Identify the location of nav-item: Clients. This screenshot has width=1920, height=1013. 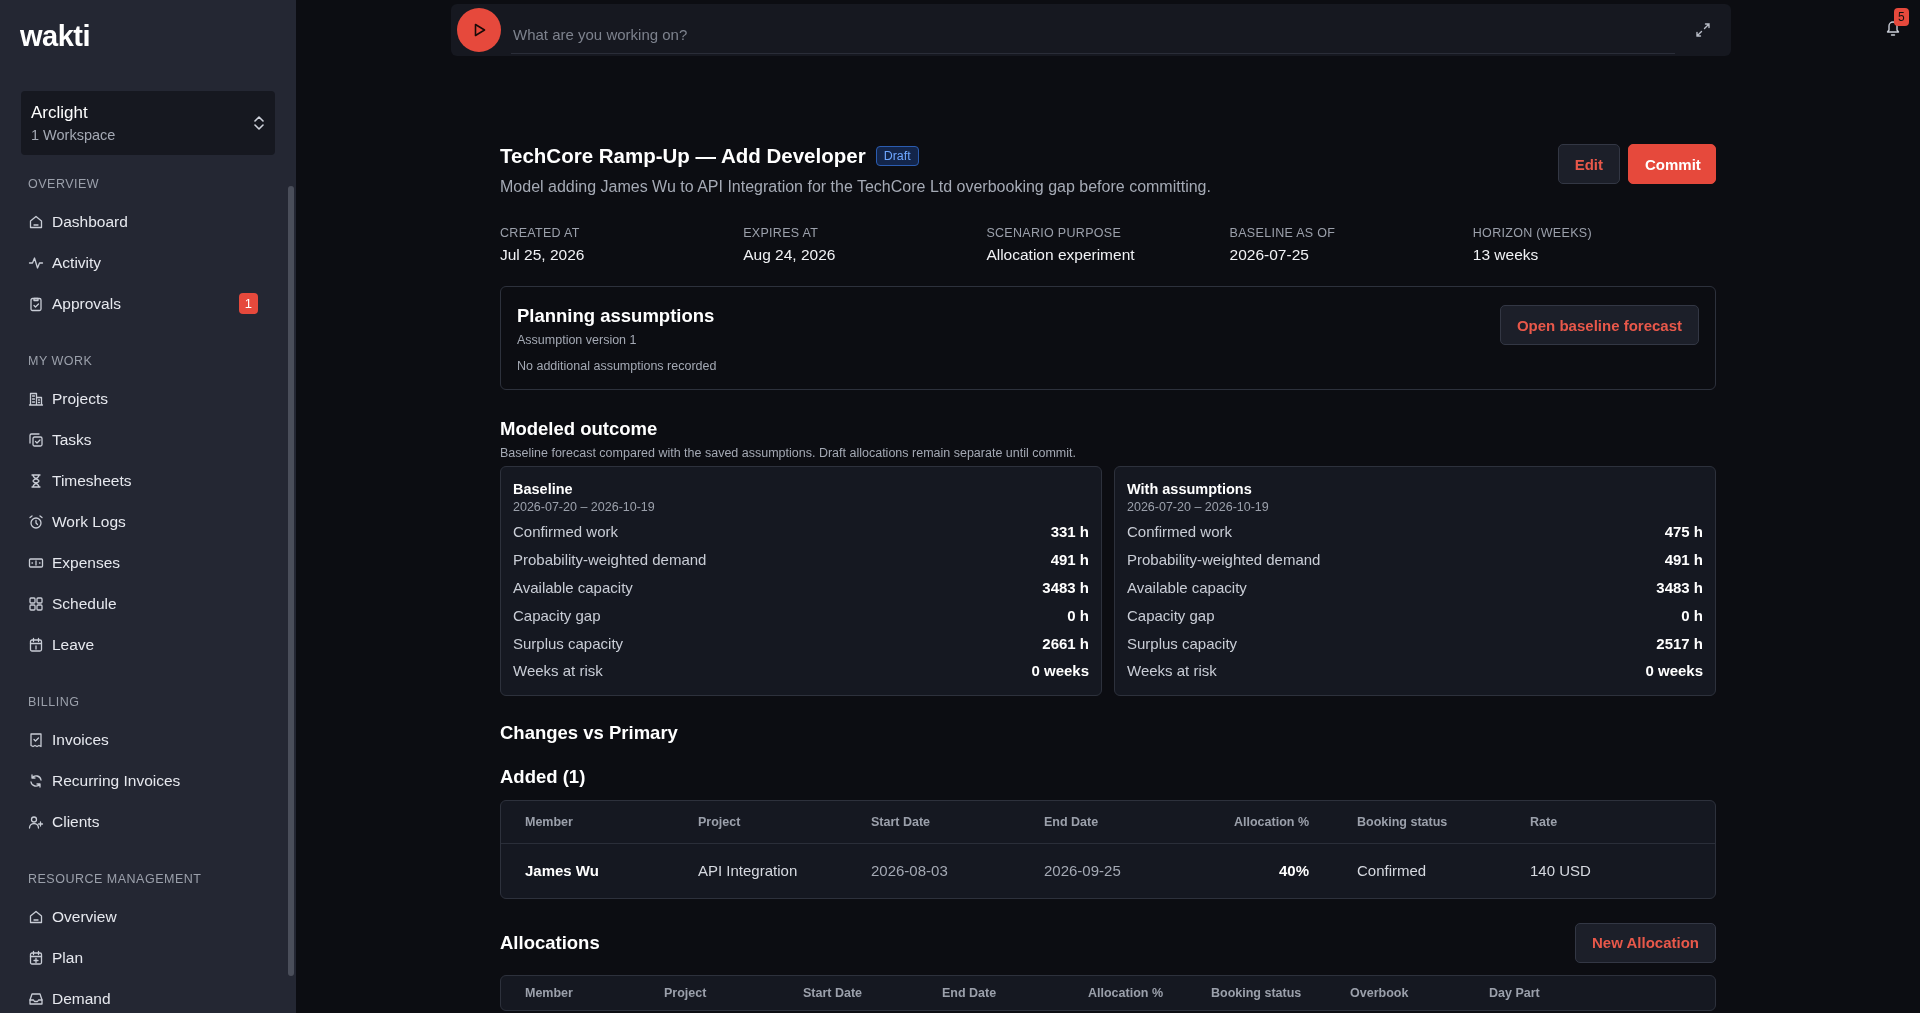
(143, 821).